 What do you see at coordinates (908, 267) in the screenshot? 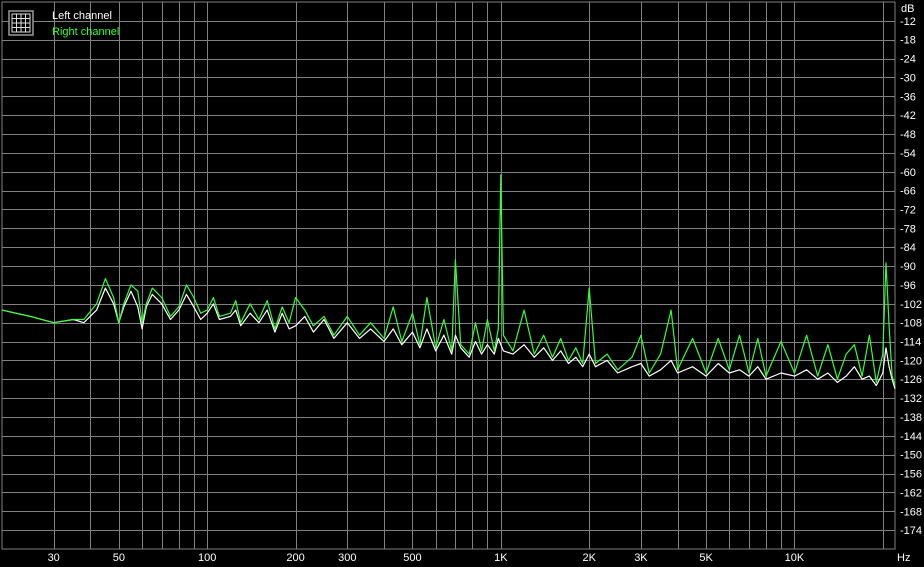
I see `y-tick-label: -90` at bounding box center [908, 267].